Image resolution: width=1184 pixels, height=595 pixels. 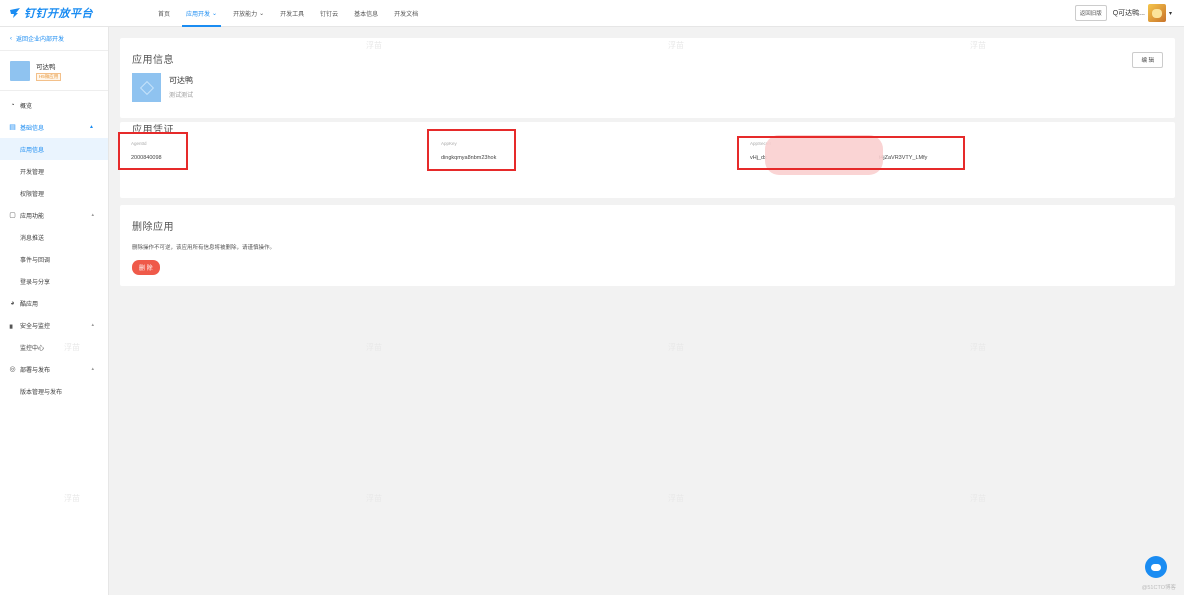 I want to click on caret-down-icon: ▾, so click(x=1170, y=13).